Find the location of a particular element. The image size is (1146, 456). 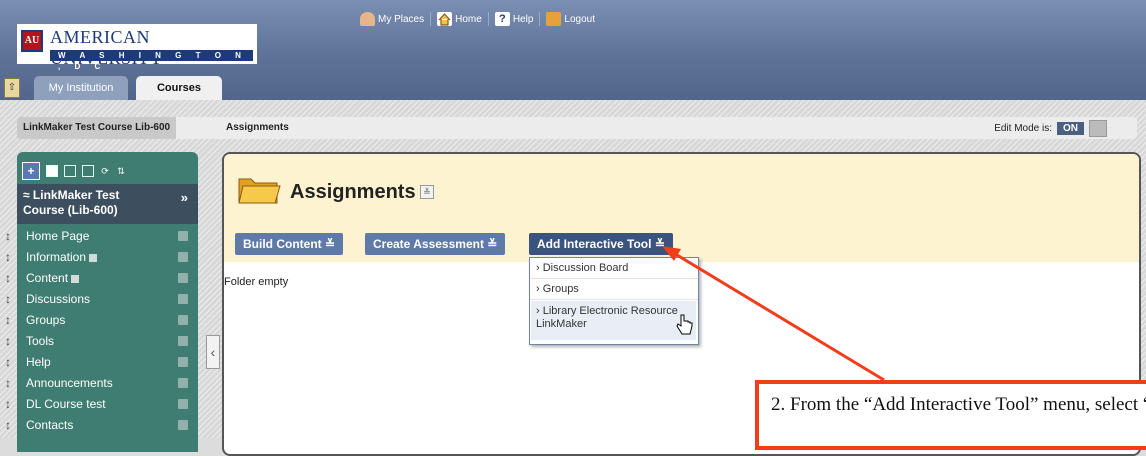

edit-mode-on-button: ON is located at coordinates (1070, 128).